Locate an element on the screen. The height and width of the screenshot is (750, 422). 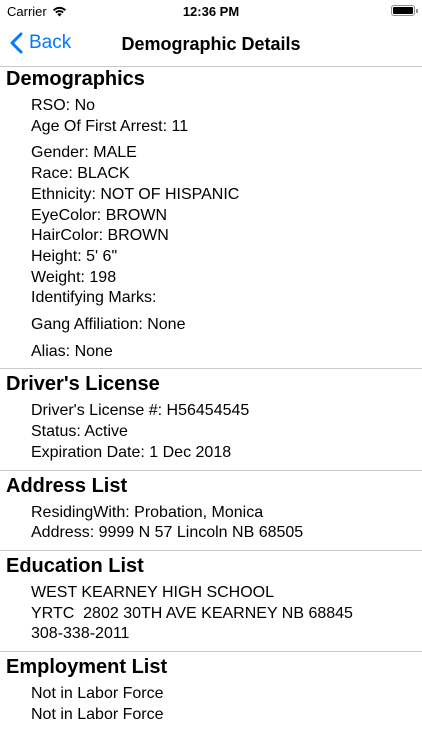
height-value: Height: 5' 6" is located at coordinates (74, 256).